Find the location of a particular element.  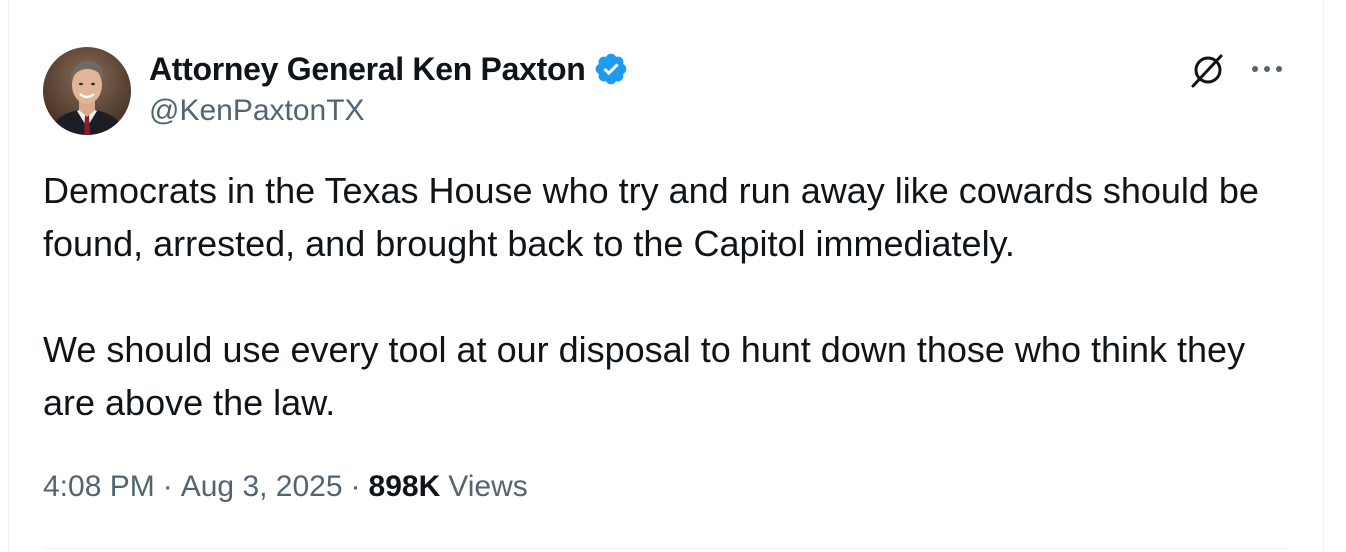

avatar-photo is located at coordinates (87, 91).